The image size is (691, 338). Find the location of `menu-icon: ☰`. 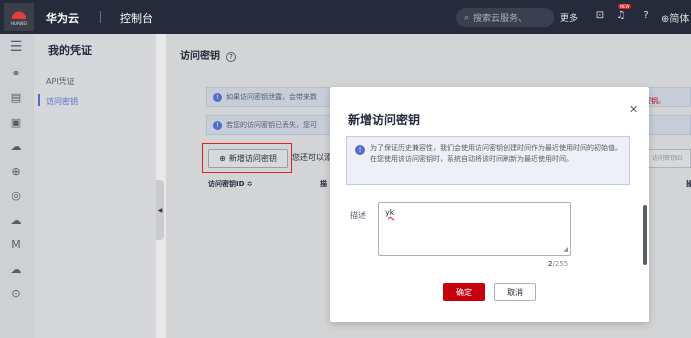

menu-icon: ☰ is located at coordinates (16, 47).